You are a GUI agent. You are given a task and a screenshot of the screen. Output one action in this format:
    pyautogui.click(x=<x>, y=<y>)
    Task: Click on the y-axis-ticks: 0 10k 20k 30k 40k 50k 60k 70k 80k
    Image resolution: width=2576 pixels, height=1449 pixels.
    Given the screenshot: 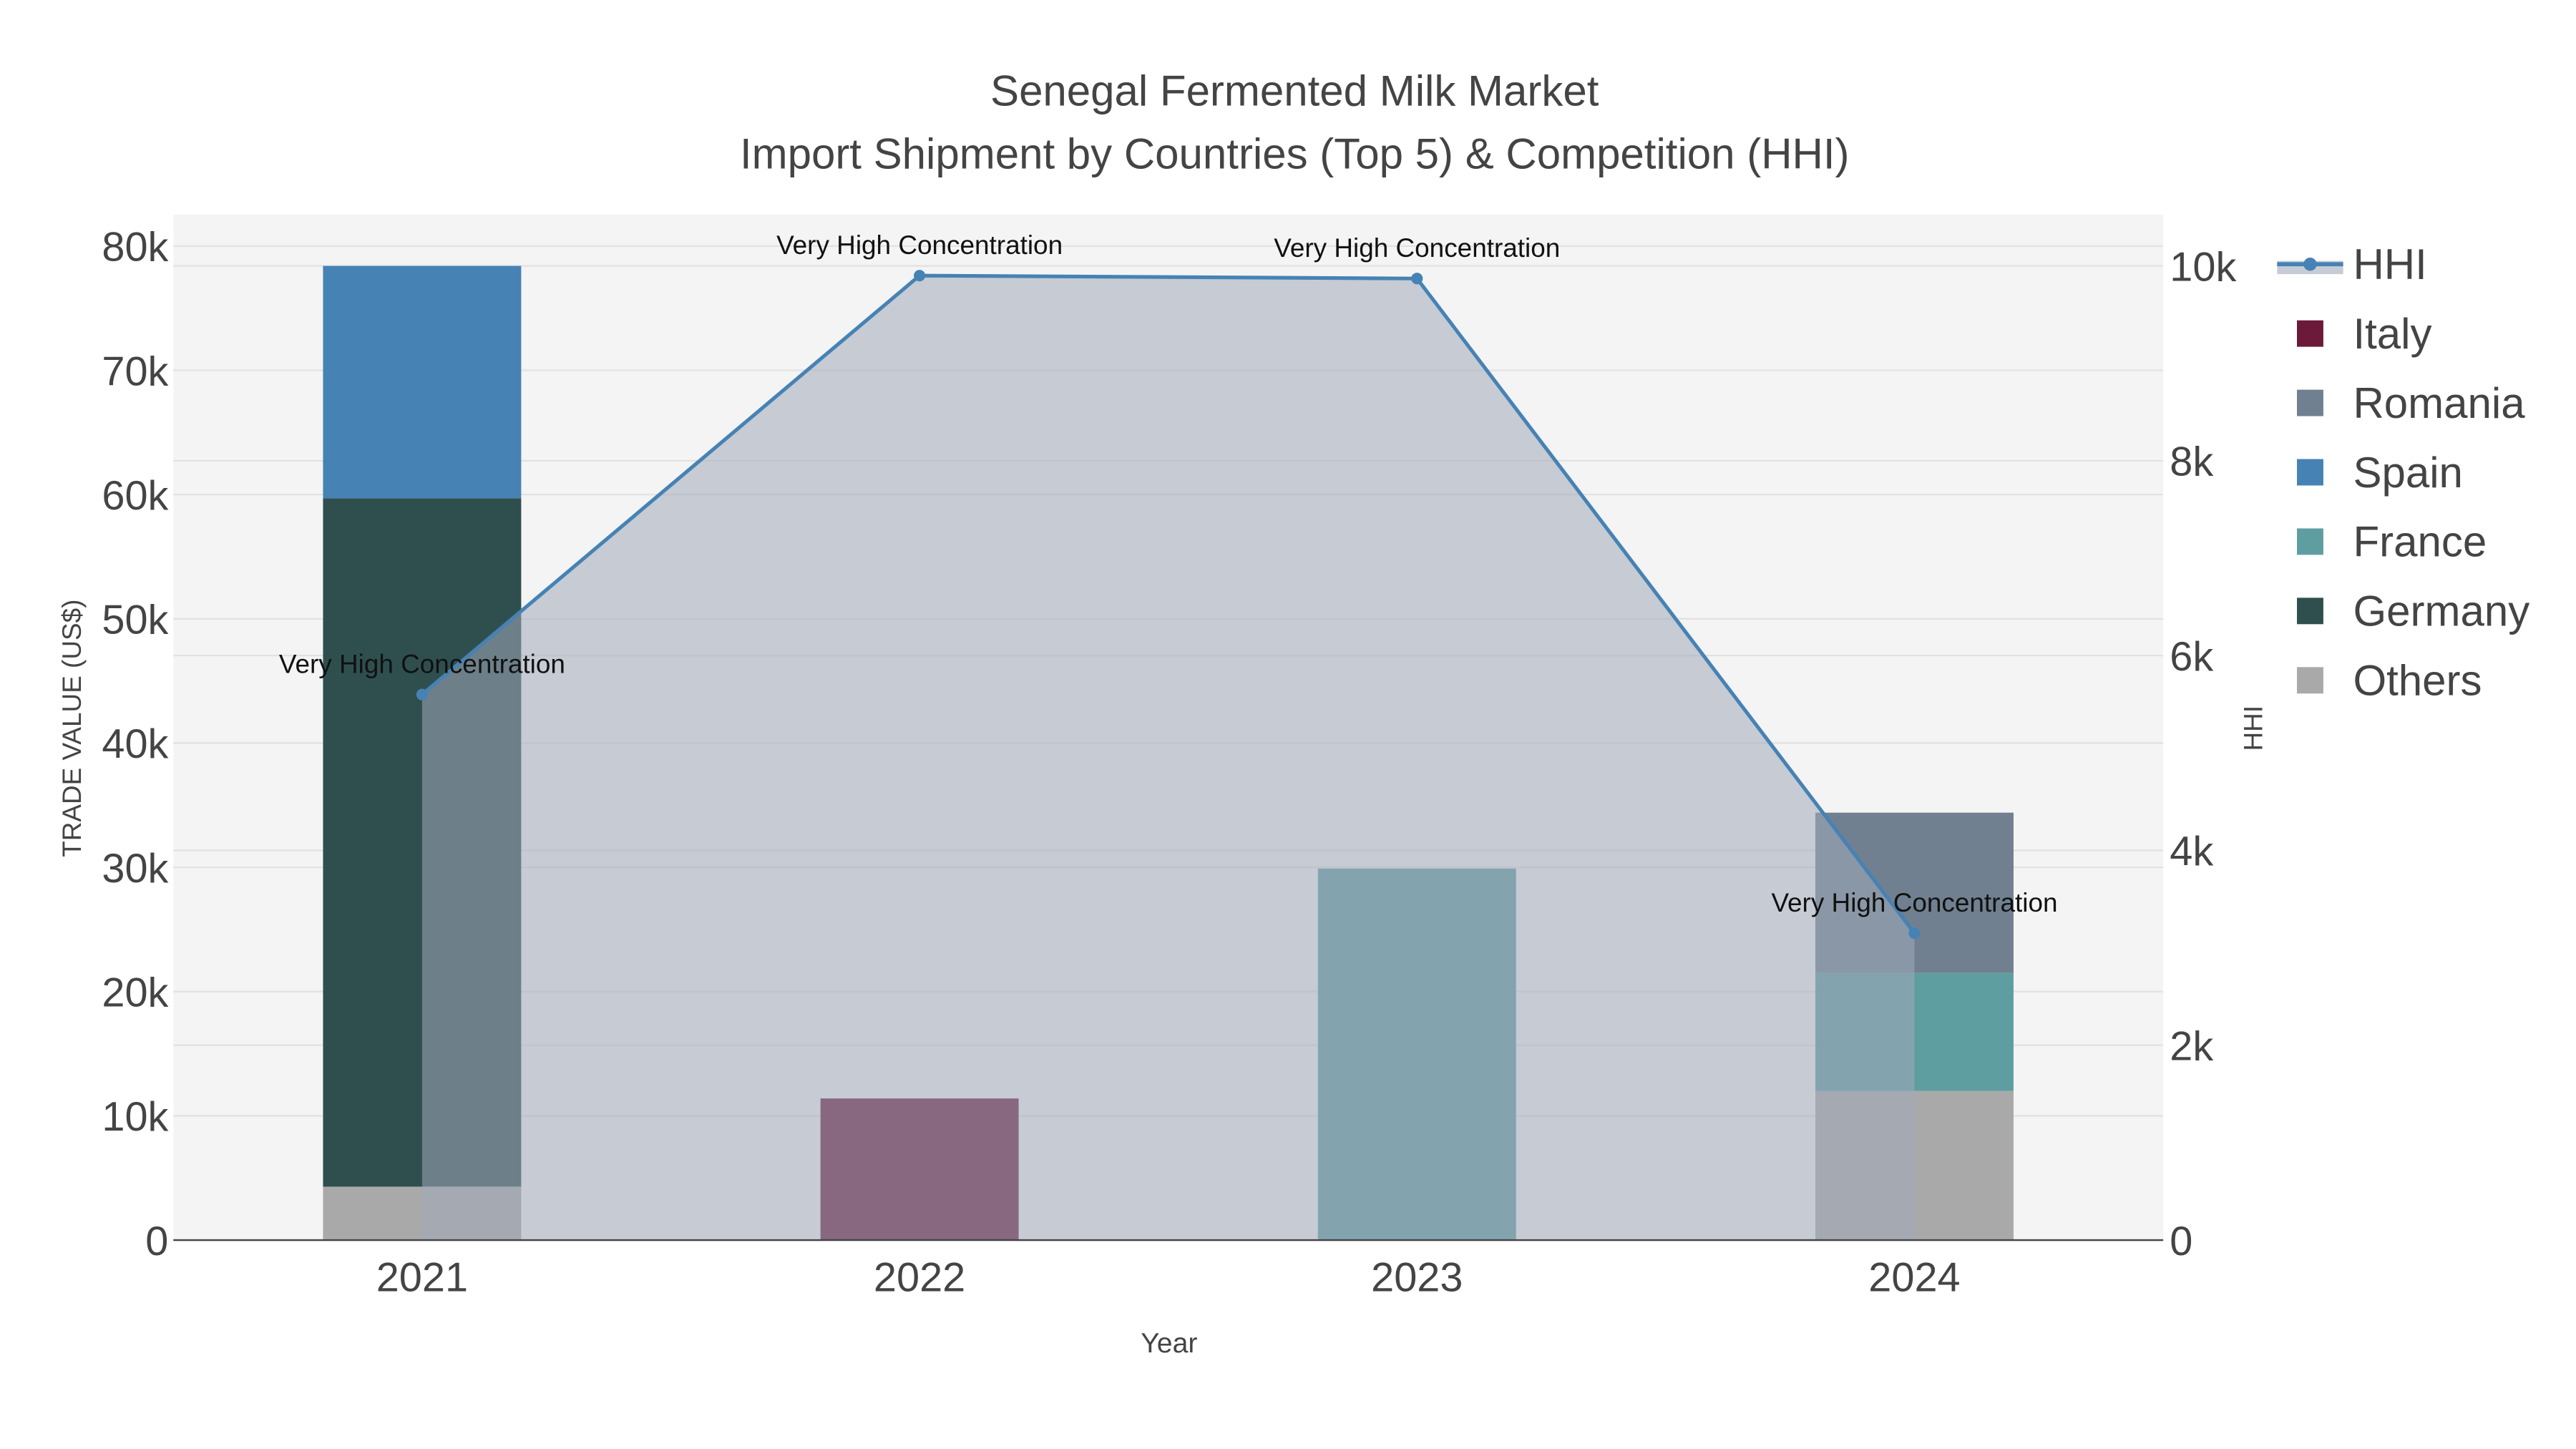 What is the action you would take?
    pyautogui.click(x=135, y=744)
    